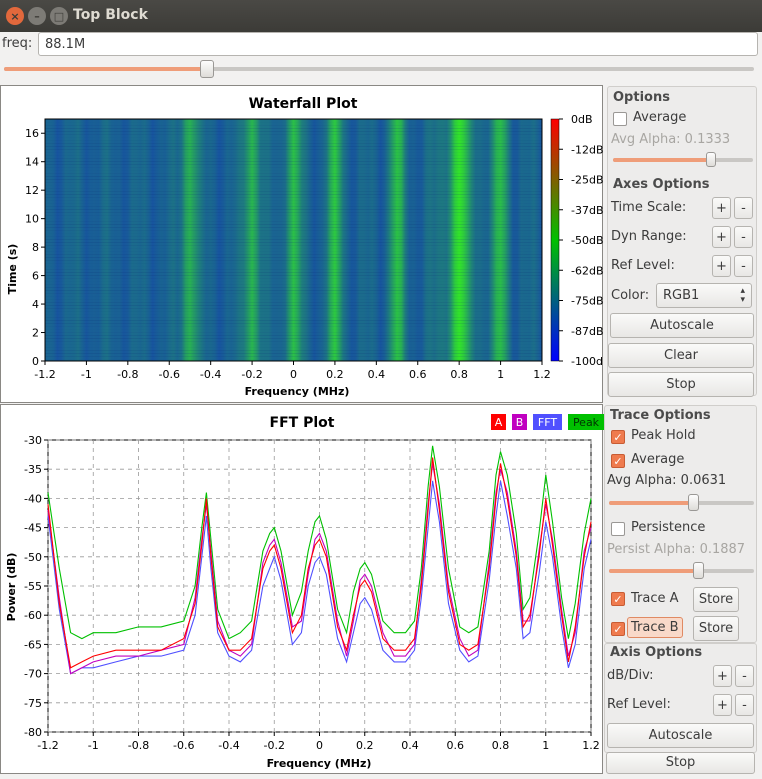  Describe the element at coordinates (33, 528) in the screenshot. I see `fft-y-tick-label: -45` at that location.